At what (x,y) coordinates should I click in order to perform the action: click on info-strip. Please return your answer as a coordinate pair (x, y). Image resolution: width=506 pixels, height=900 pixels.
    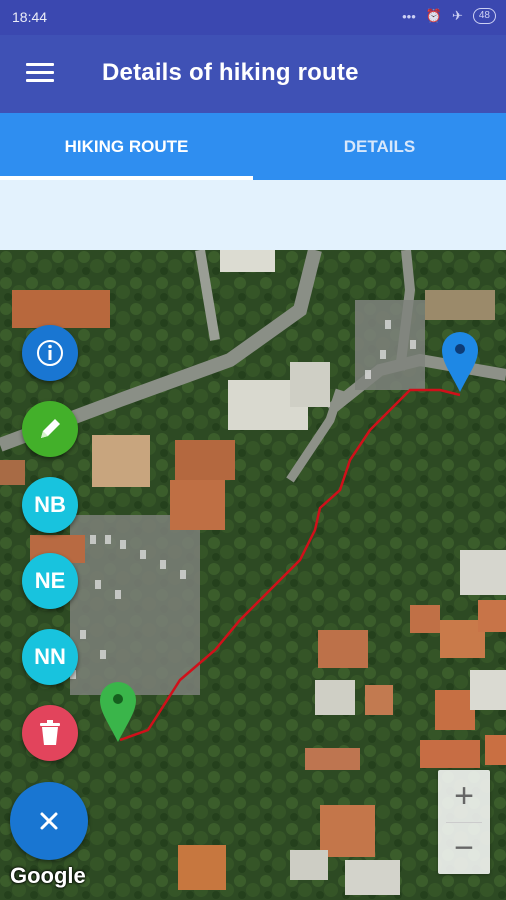
    Looking at the image, I should click on (253, 215).